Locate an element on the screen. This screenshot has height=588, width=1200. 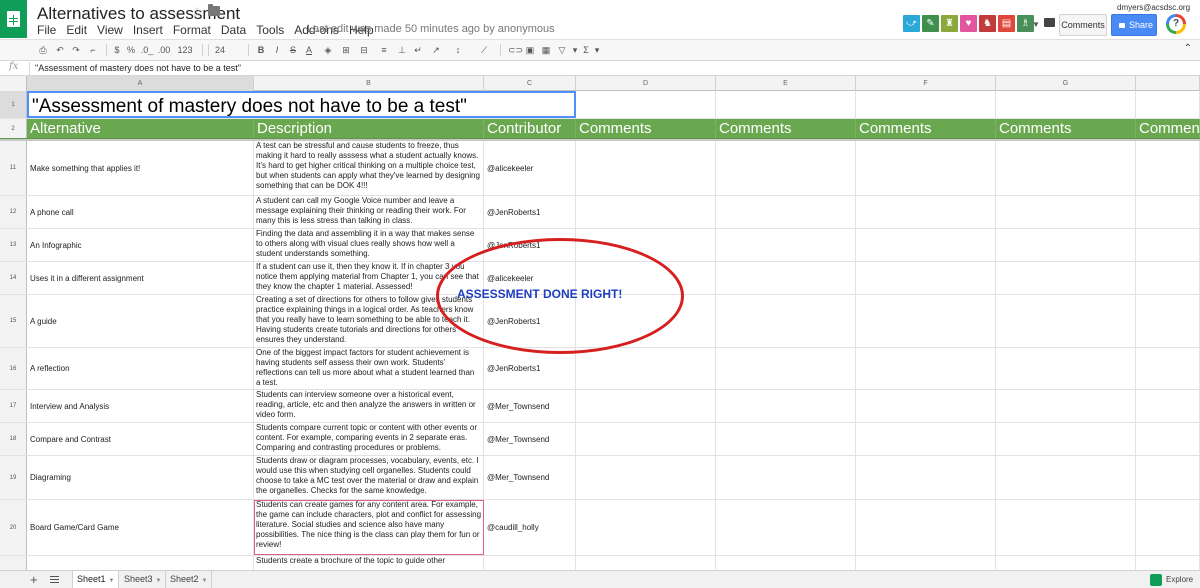
addon-icon-1: ⤻ is located at coordinates (911, 23).